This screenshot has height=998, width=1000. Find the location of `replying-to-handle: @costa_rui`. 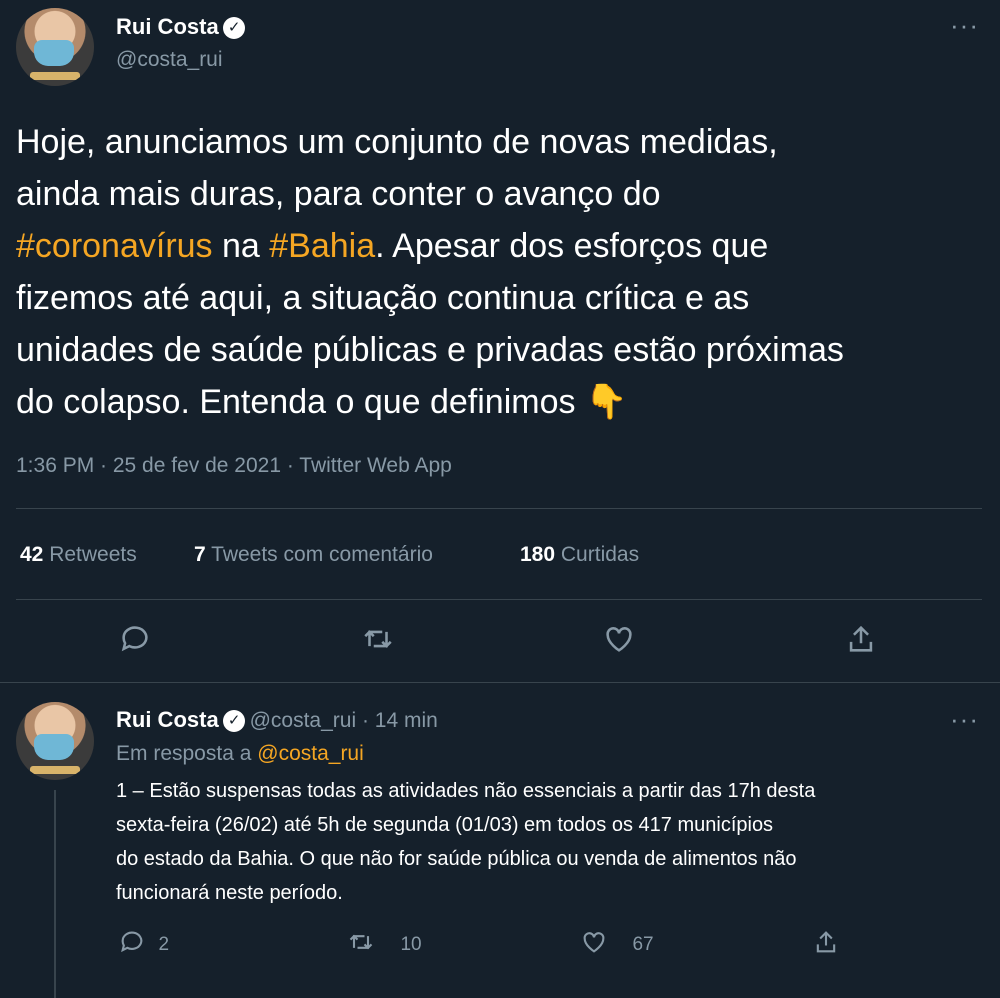

replying-to-handle: @costa_rui is located at coordinates (310, 753).